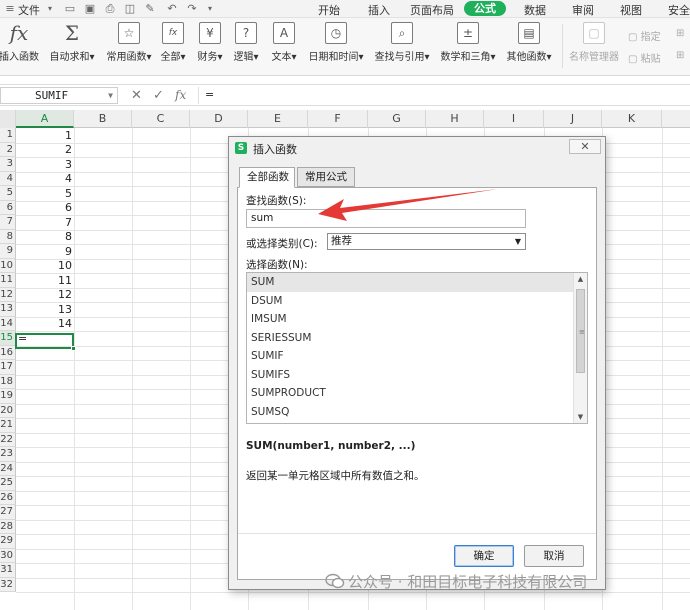  Describe the element at coordinates (44, 237) in the screenshot. I see `cell-a8: 8` at that location.